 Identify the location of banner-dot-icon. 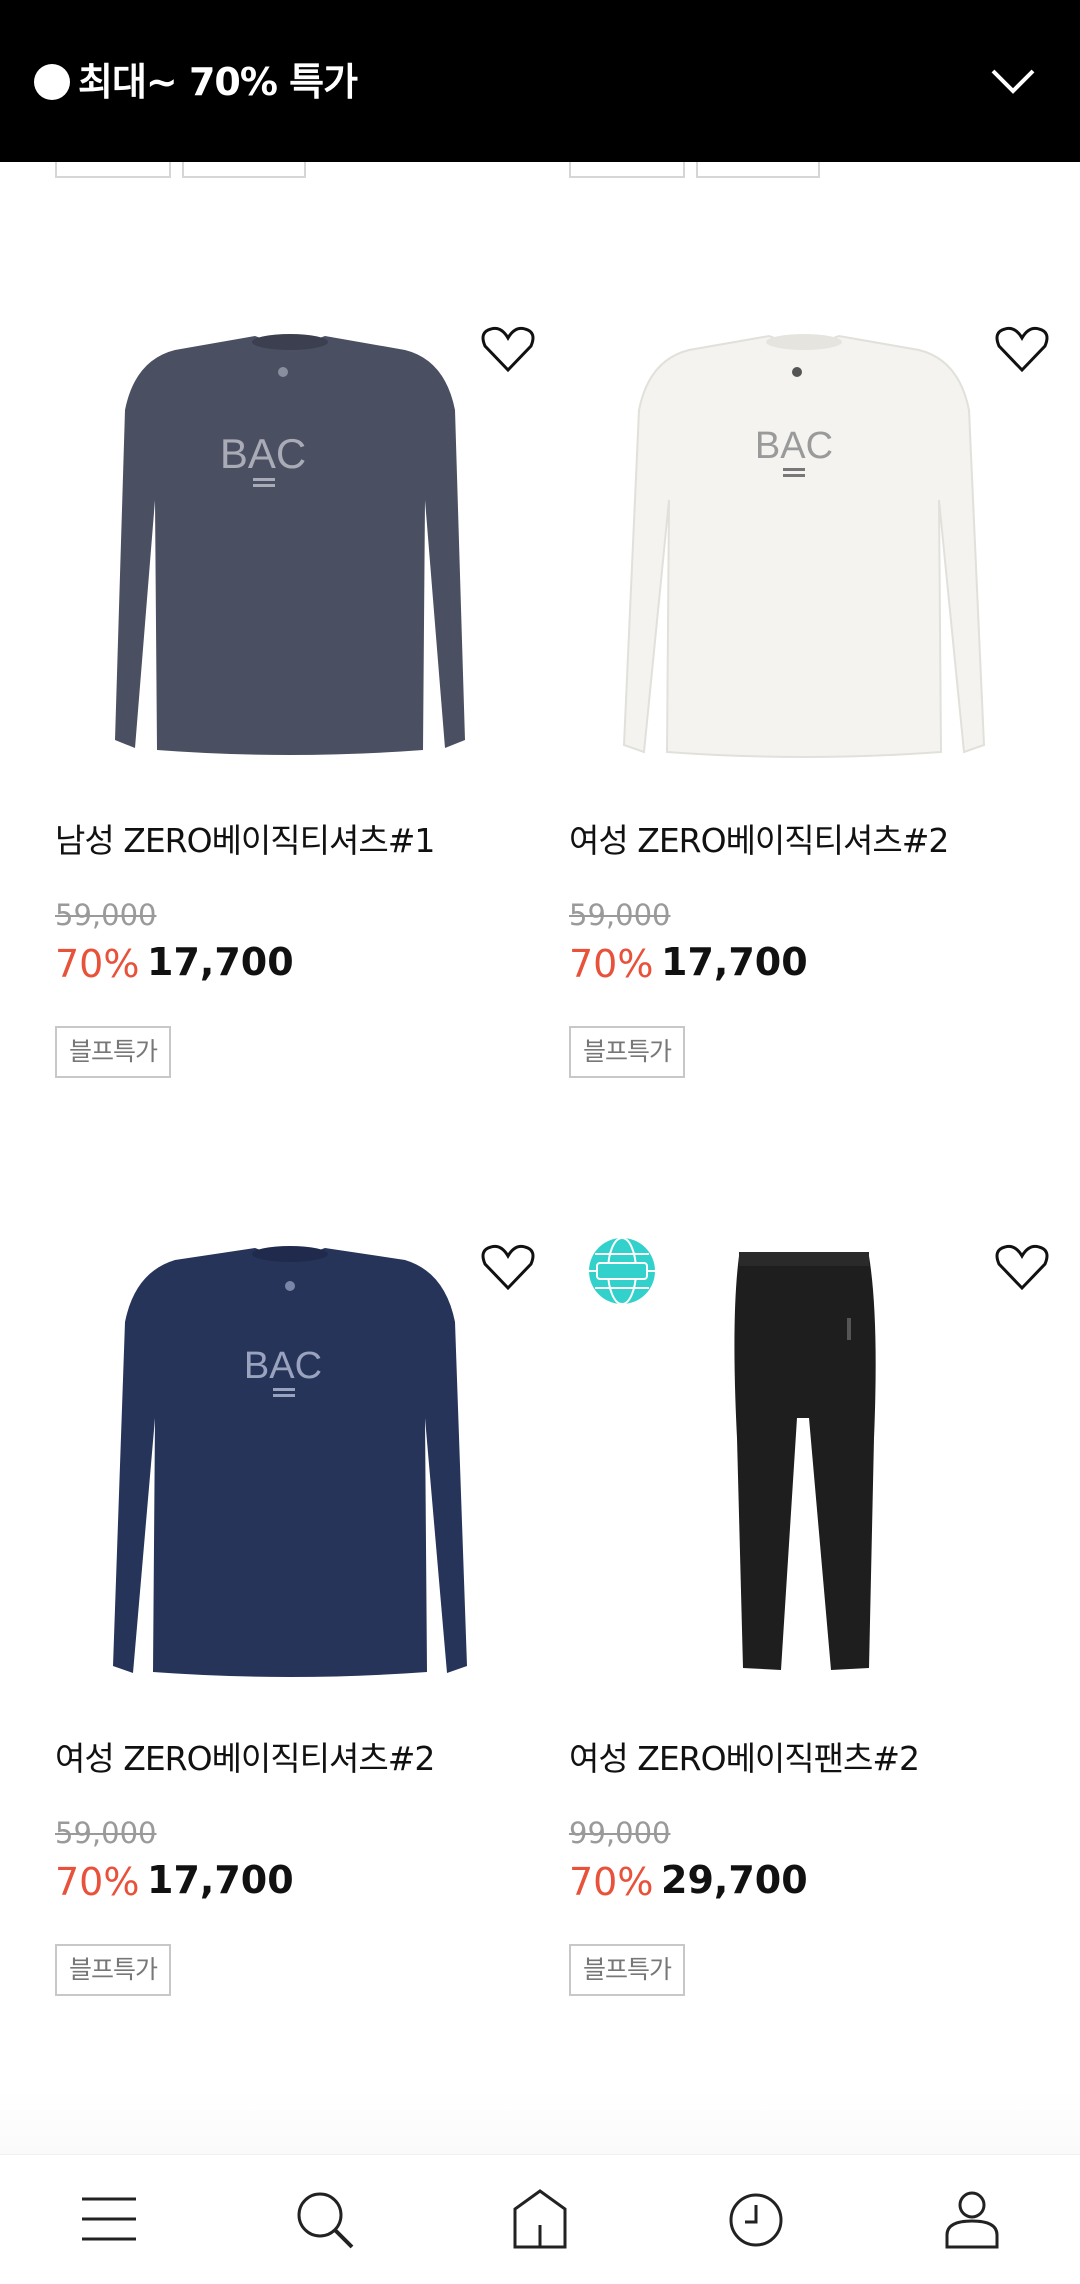
(52, 82).